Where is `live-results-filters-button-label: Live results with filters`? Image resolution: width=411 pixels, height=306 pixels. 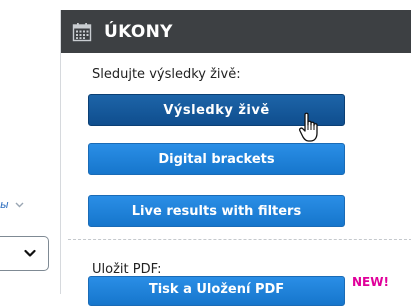
live-results-filters-button-label: Live results with filters is located at coordinates (216, 211).